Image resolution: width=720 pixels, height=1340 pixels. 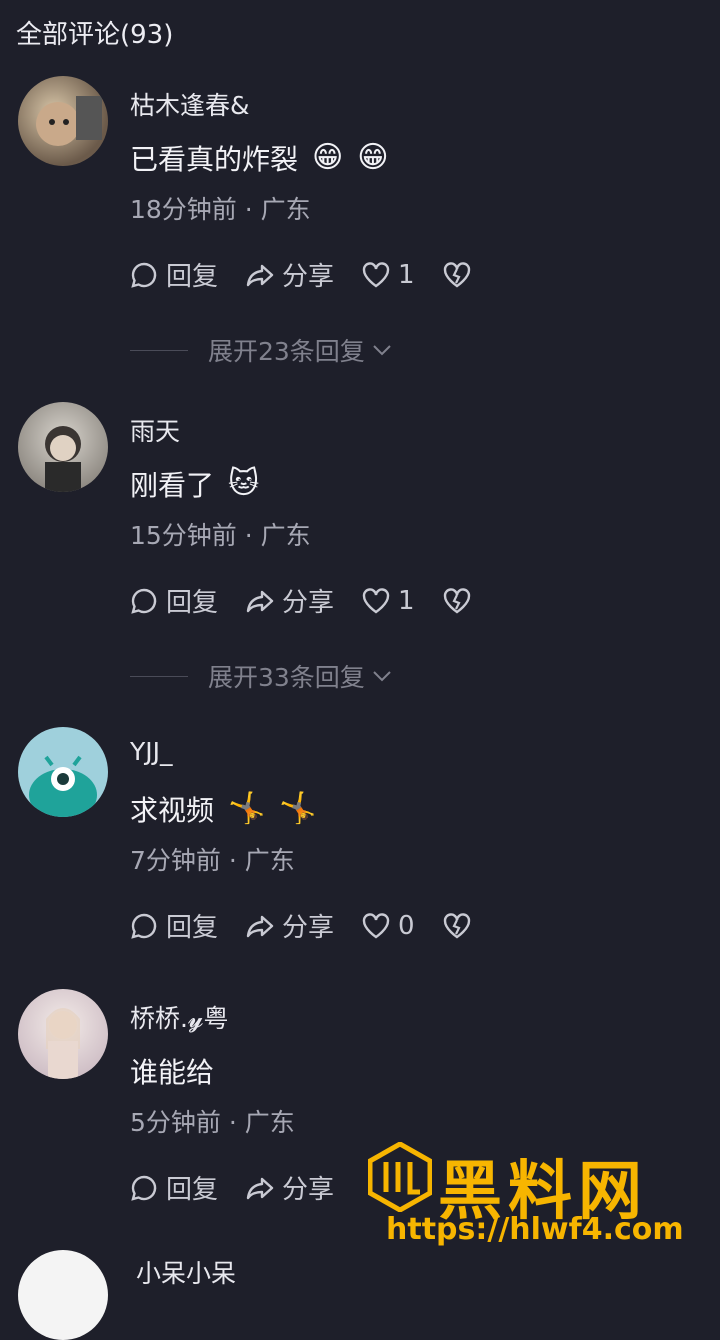 What do you see at coordinates (220, 209) in the screenshot?
I see `comment-meta: 18分钟前 · 广东` at bounding box center [220, 209].